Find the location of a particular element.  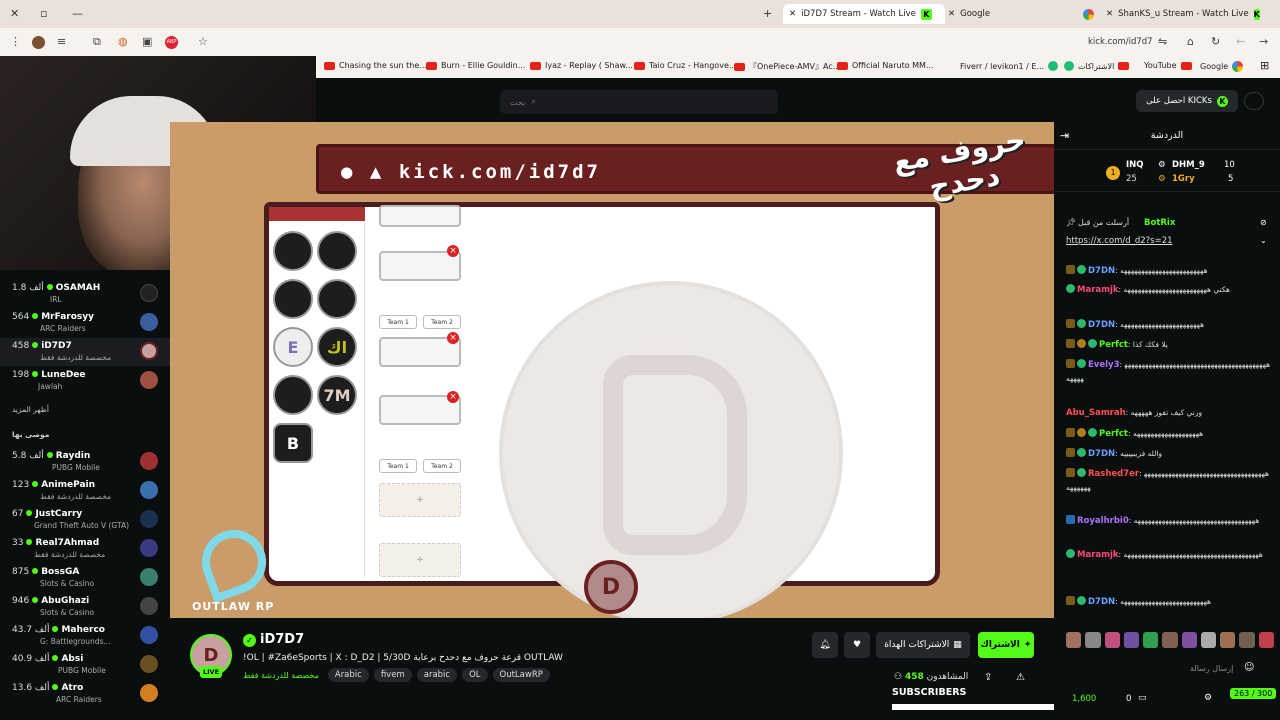

sidebar-item-animepain: 123 AnimePain مخصصة للدردشة فقط is located at coordinates (85, 491).